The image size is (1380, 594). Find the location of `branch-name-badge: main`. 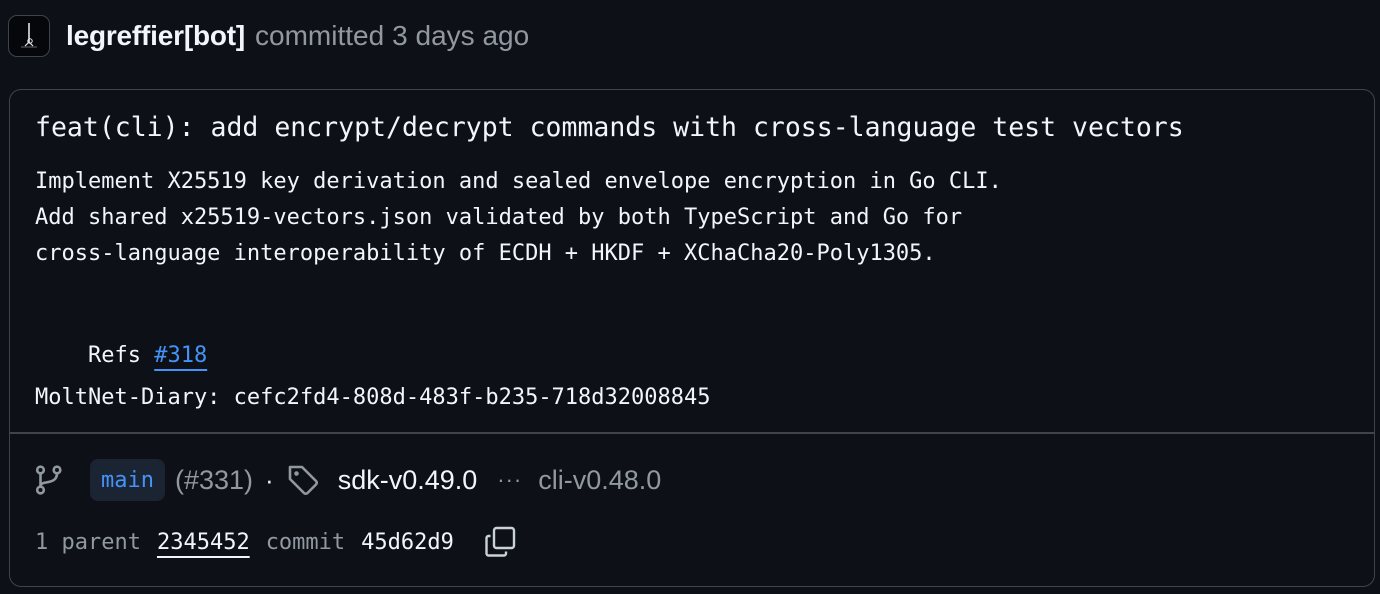

branch-name-badge: main is located at coordinates (127, 480).